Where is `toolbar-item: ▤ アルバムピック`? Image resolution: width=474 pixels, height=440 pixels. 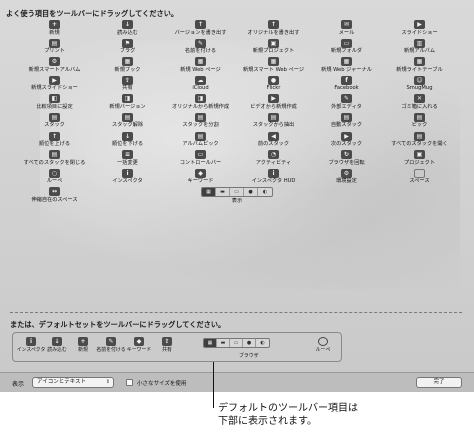 toolbar-item: ▤ アルバムピック is located at coordinates (200, 141).